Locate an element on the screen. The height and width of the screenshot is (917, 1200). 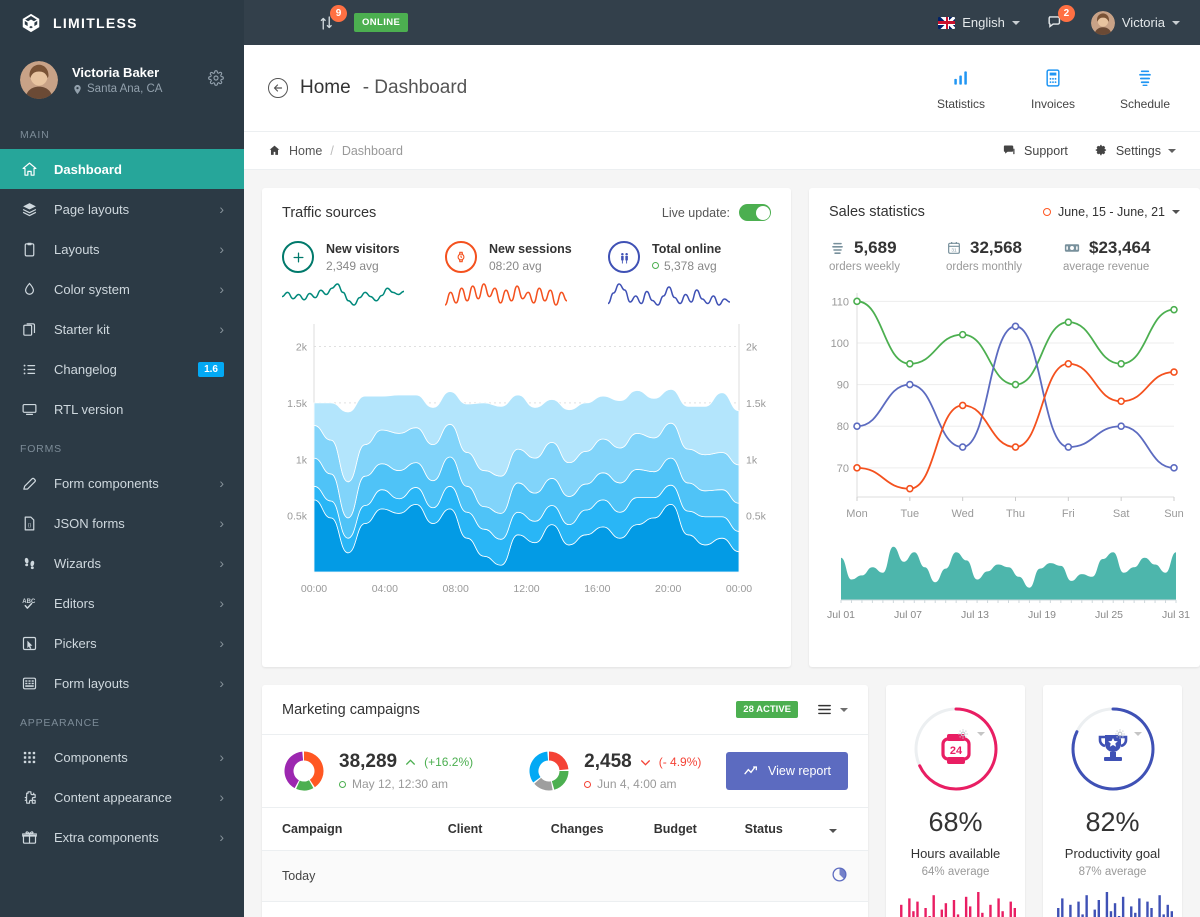
avatar is located at coordinates (39, 80).